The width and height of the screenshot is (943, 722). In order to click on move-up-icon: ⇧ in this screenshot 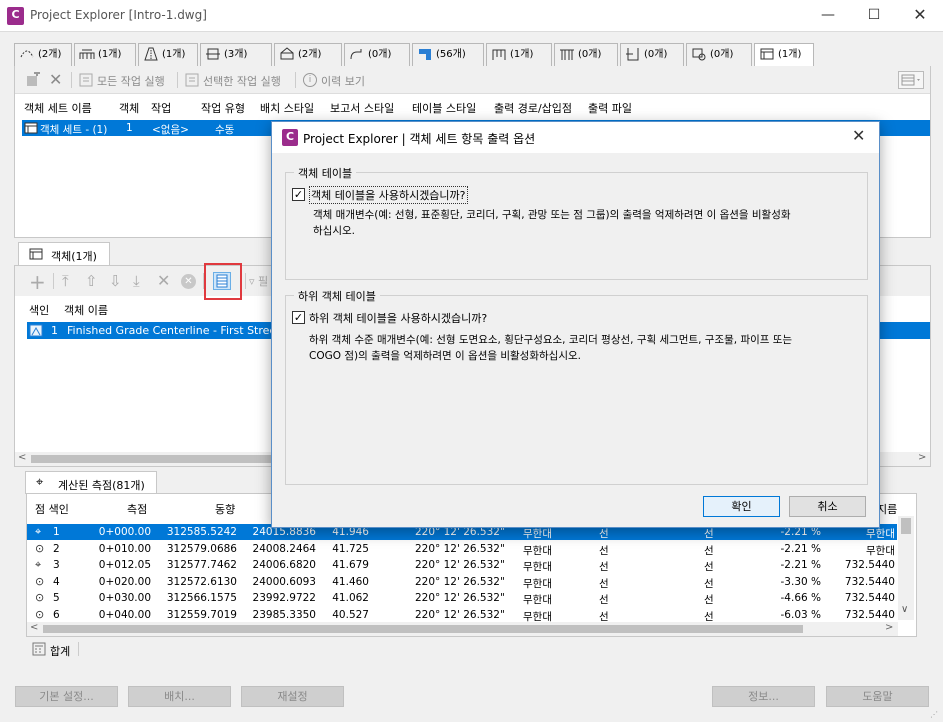, I will do `click(91, 281)`.